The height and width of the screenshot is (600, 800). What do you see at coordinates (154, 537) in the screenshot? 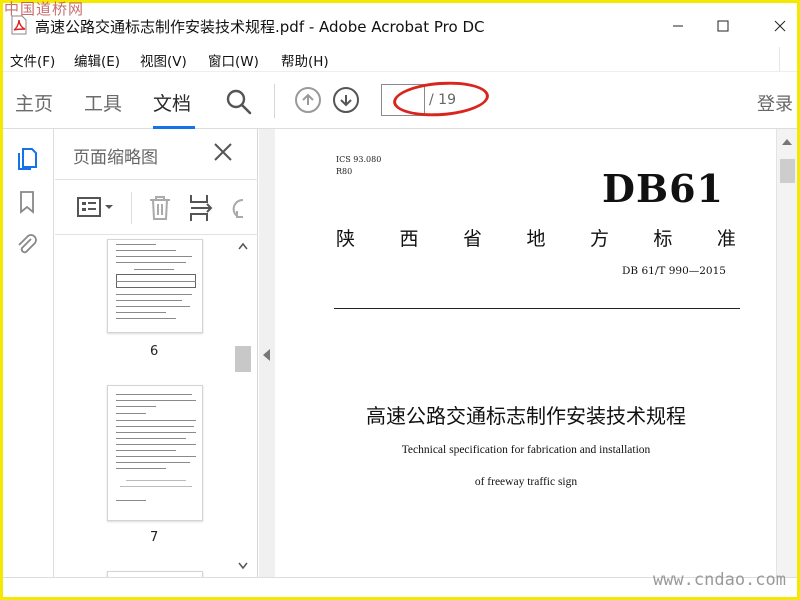
I see `thumbnail-page-number: 7` at bounding box center [154, 537].